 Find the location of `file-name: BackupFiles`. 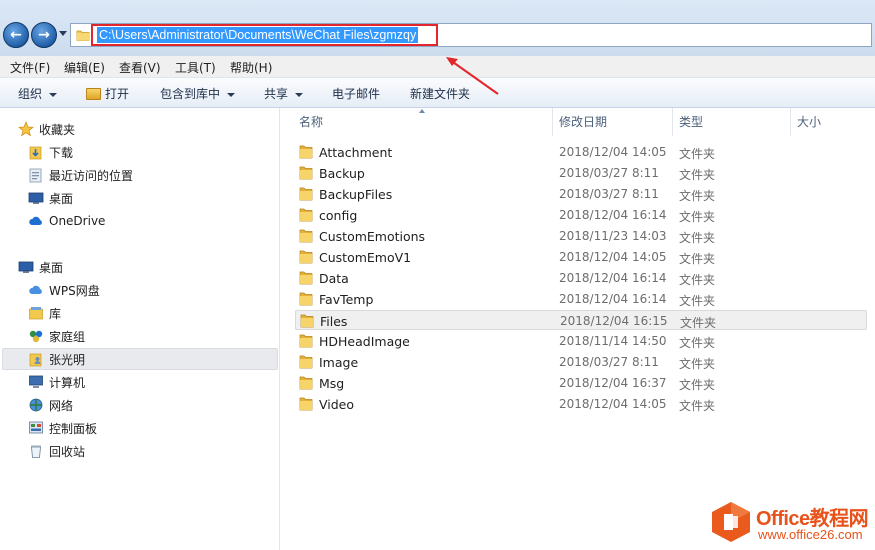

file-name: BackupFiles is located at coordinates (356, 194).